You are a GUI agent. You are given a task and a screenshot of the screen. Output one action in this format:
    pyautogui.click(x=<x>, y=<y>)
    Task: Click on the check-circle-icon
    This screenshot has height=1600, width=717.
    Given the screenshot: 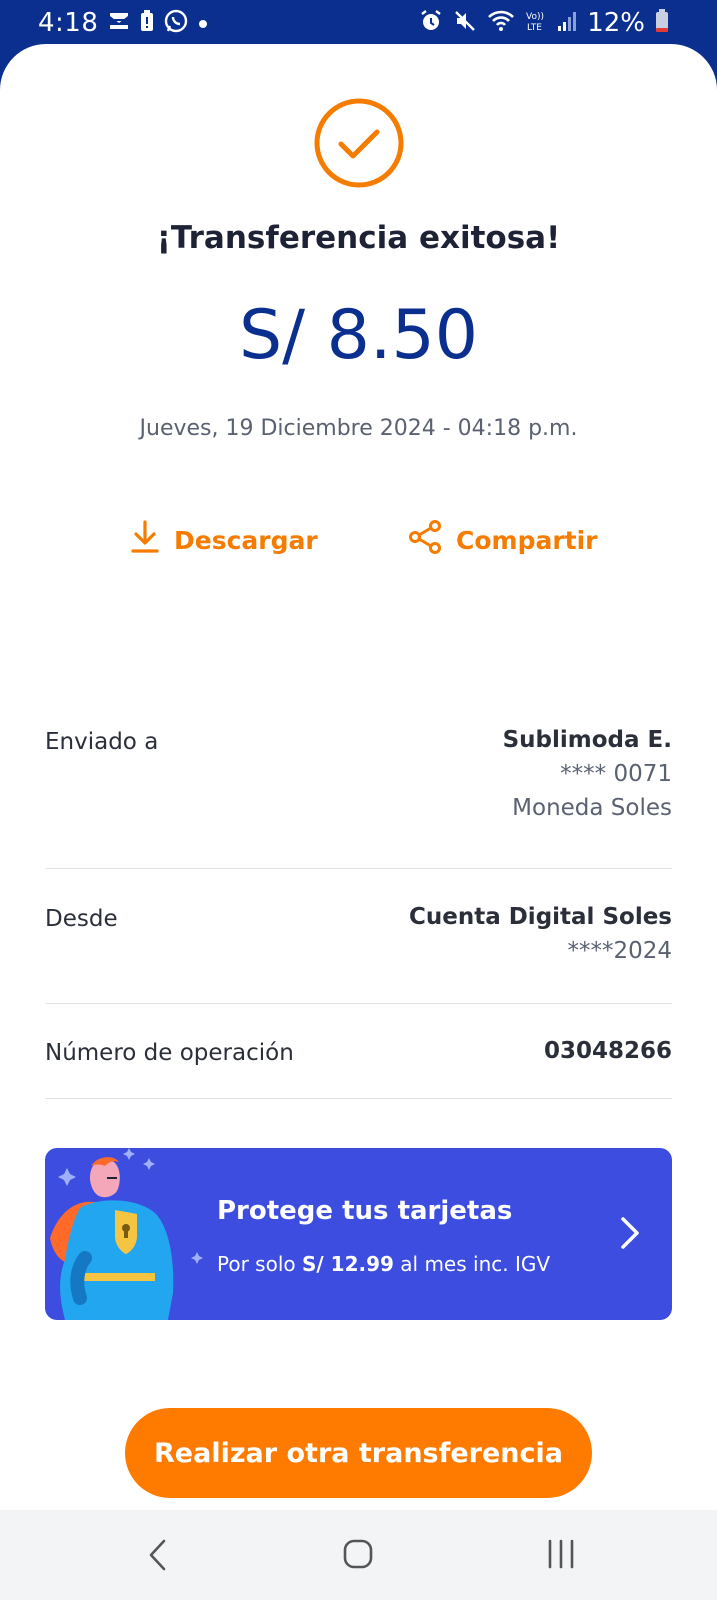 What is the action you would take?
    pyautogui.click(x=359, y=143)
    